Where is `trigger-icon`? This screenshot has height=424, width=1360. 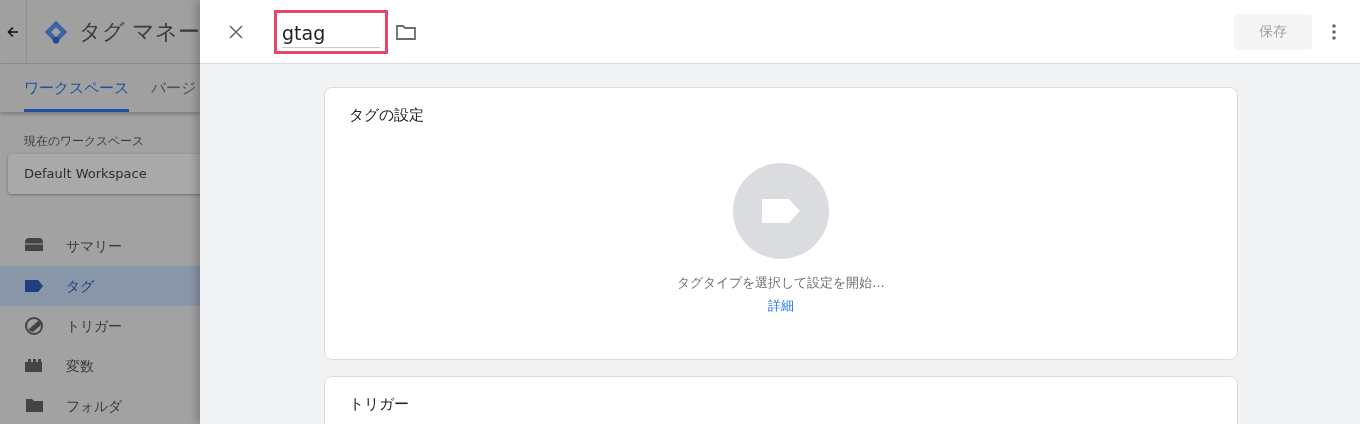 trigger-icon is located at coordinates (34, 326).